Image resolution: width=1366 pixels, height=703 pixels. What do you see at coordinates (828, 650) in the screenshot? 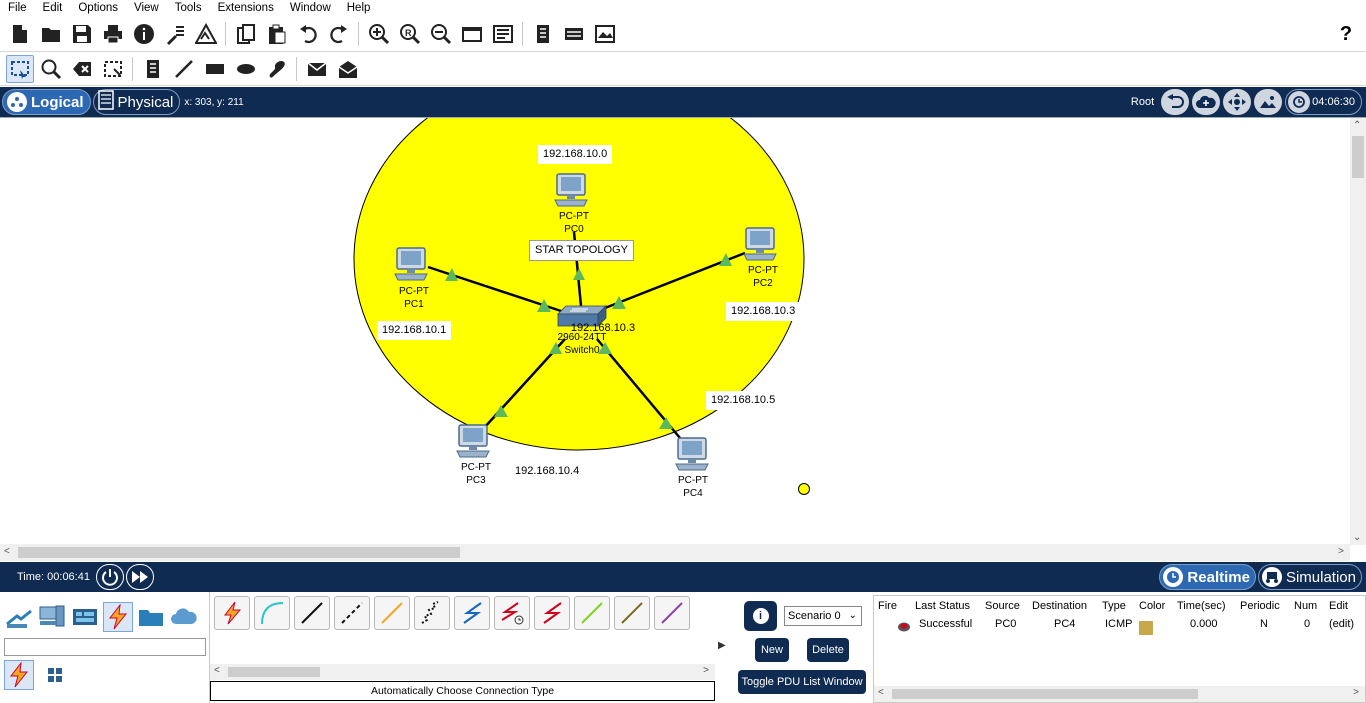
I see `delete-scenario-button: Delete` at bounding box center [828, 650].